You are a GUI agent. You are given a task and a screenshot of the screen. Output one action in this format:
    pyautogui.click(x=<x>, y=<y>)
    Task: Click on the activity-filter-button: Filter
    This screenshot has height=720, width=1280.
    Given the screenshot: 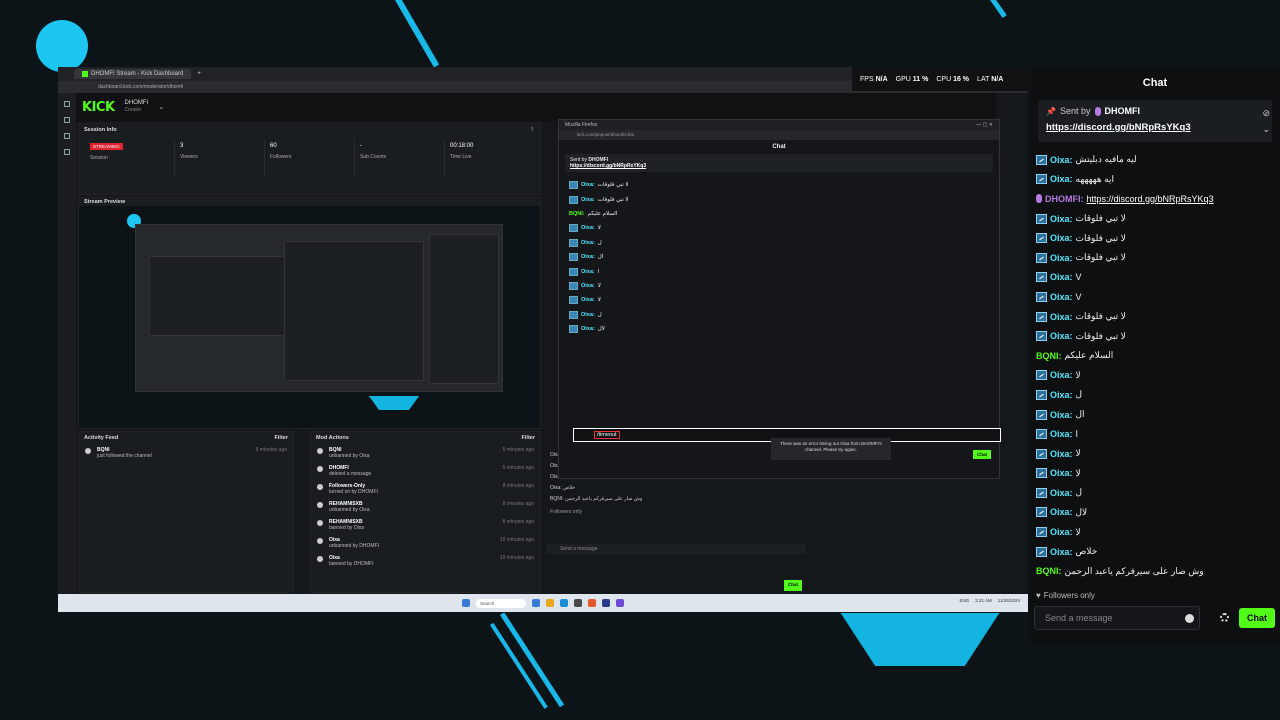 What is the action you would take?
    pyautogui.click(x=281, y=438)
    